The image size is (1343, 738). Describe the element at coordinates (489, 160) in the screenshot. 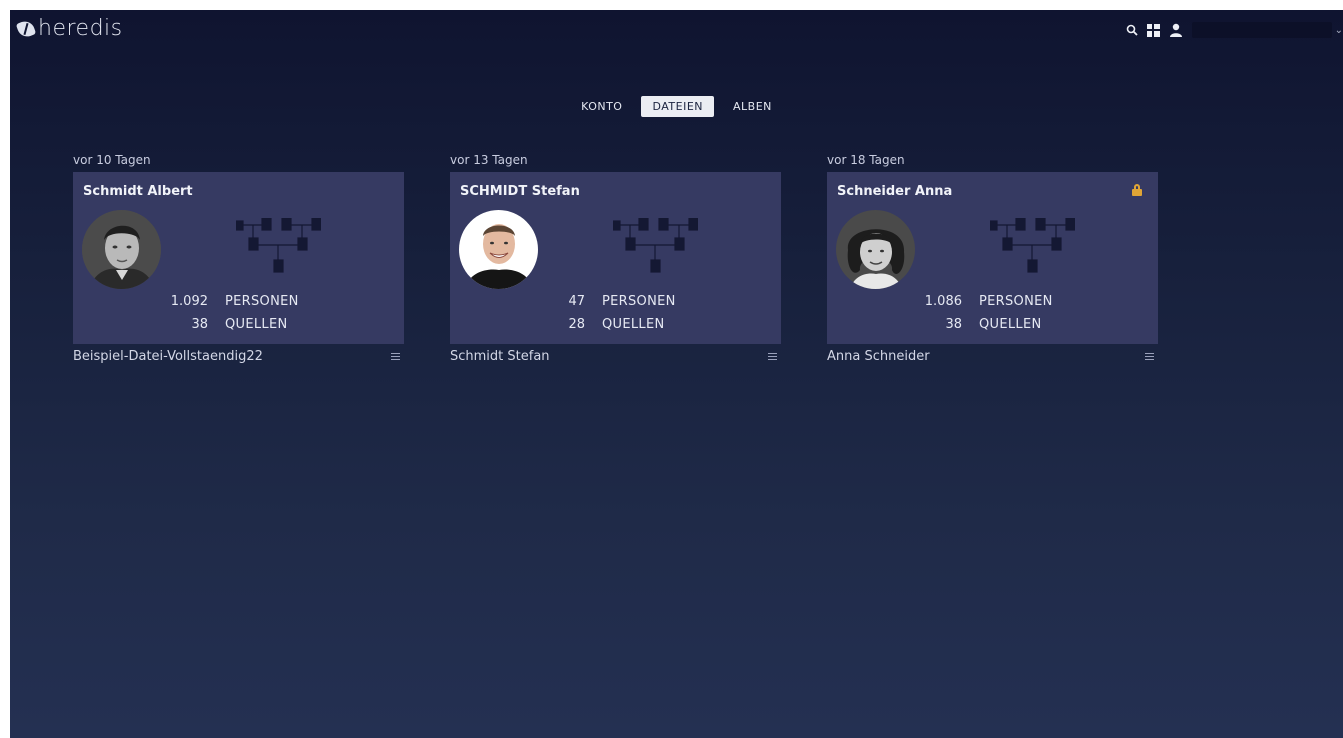

I see `file-modified-date: vor 13 Tagen` at that location.